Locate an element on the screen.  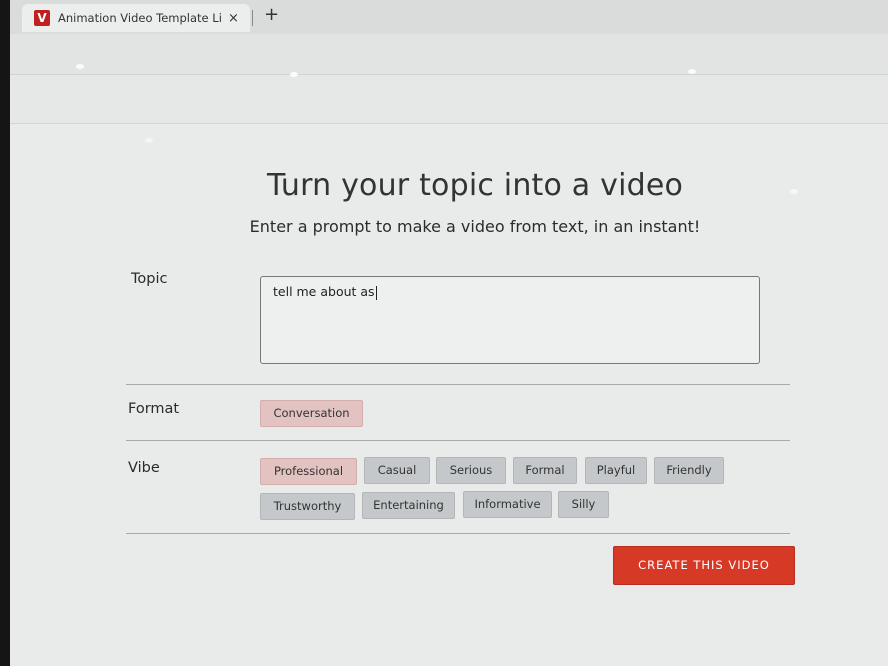
vibe-option-casual: Casual is located at coordinates (397, 470).